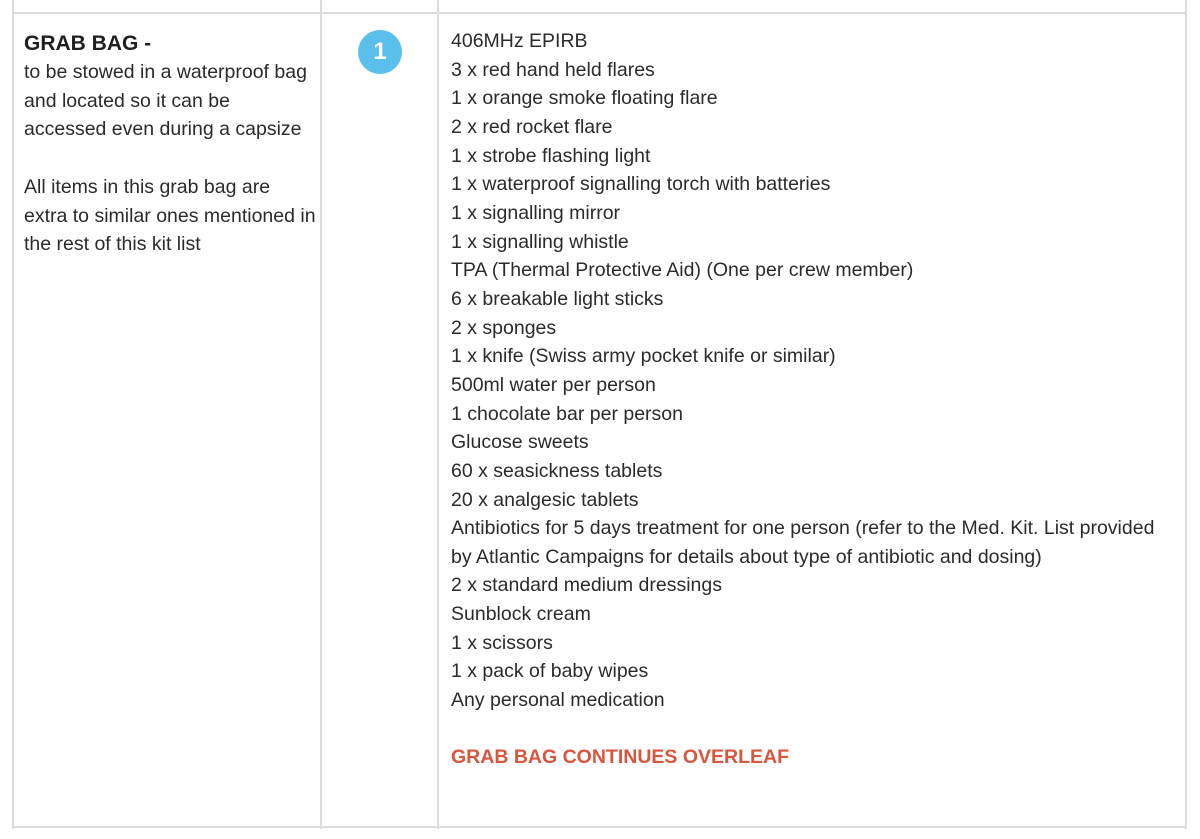  What do you see at coordinates (504, 327) in the screenshot?
I see `list-item: 2 x sponges` at bounding box center [504, 327].